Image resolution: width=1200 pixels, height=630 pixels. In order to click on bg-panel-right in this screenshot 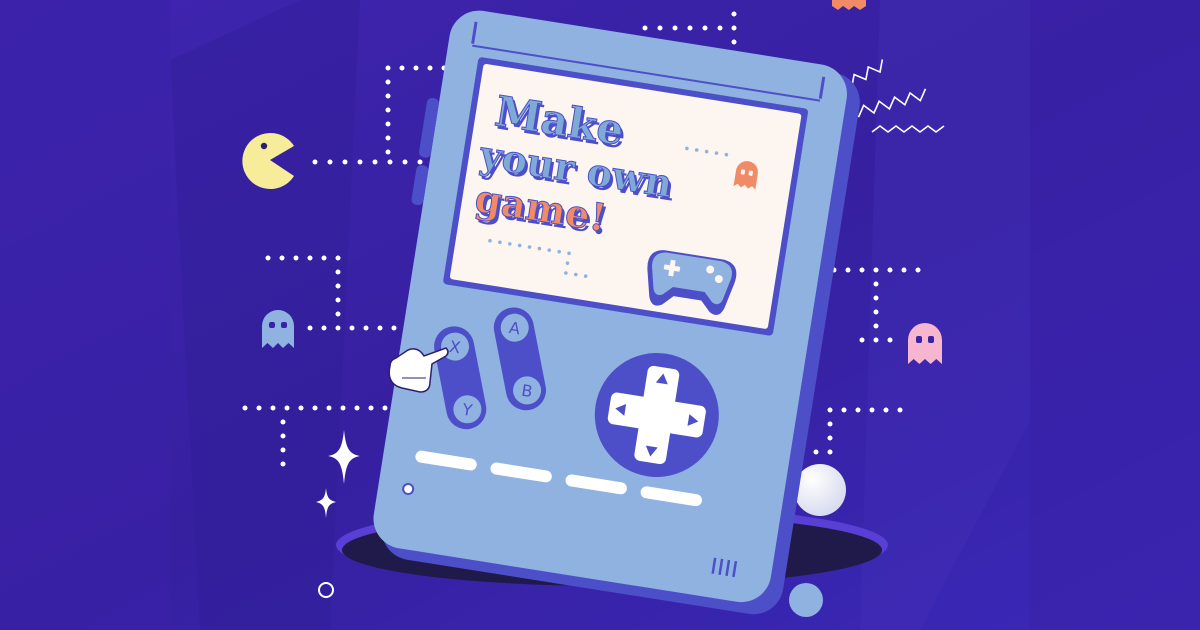, I will do `click(1115, 315)`.